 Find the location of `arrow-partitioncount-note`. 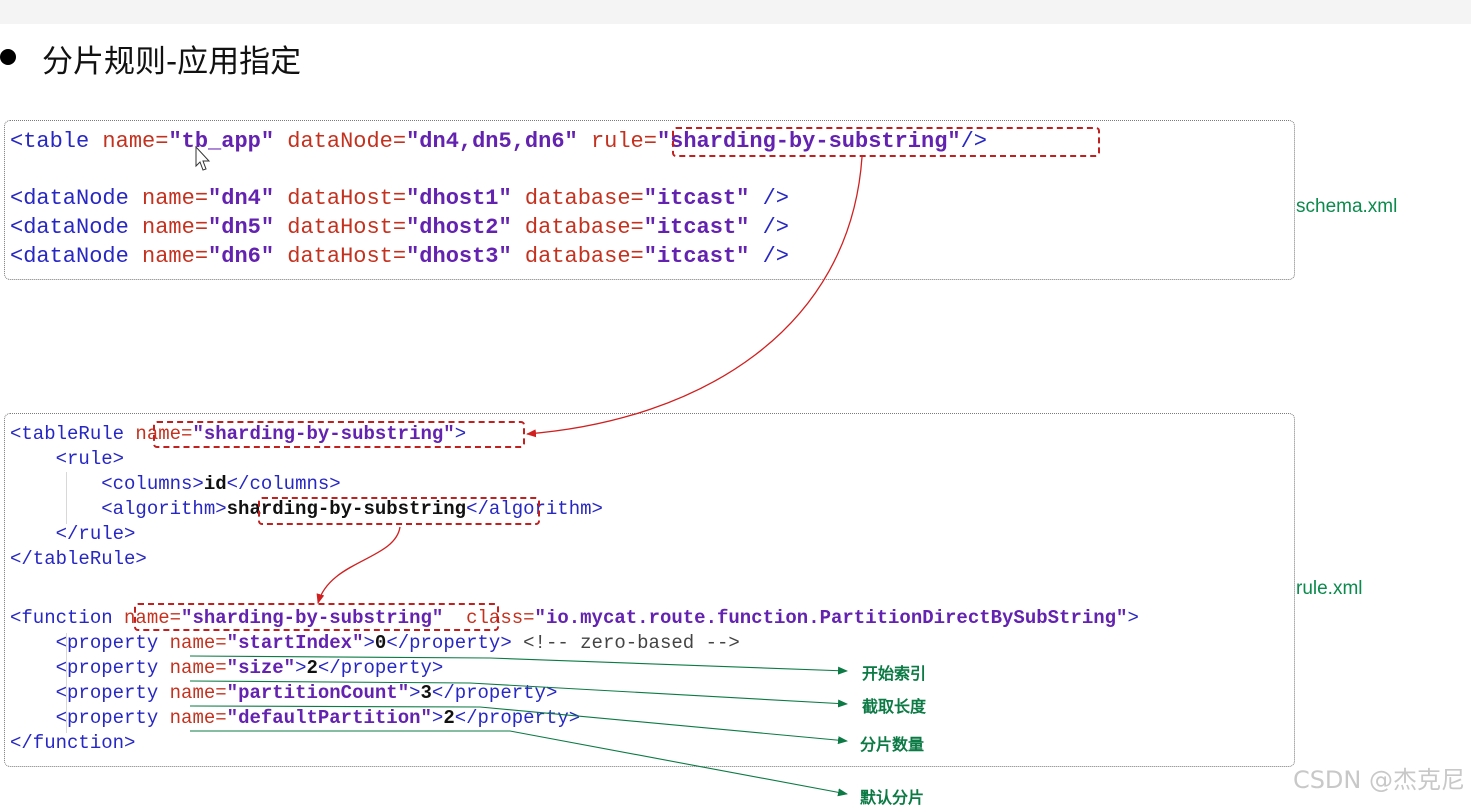

arrow-partitioncount-note is located at coordinates (518, 725).